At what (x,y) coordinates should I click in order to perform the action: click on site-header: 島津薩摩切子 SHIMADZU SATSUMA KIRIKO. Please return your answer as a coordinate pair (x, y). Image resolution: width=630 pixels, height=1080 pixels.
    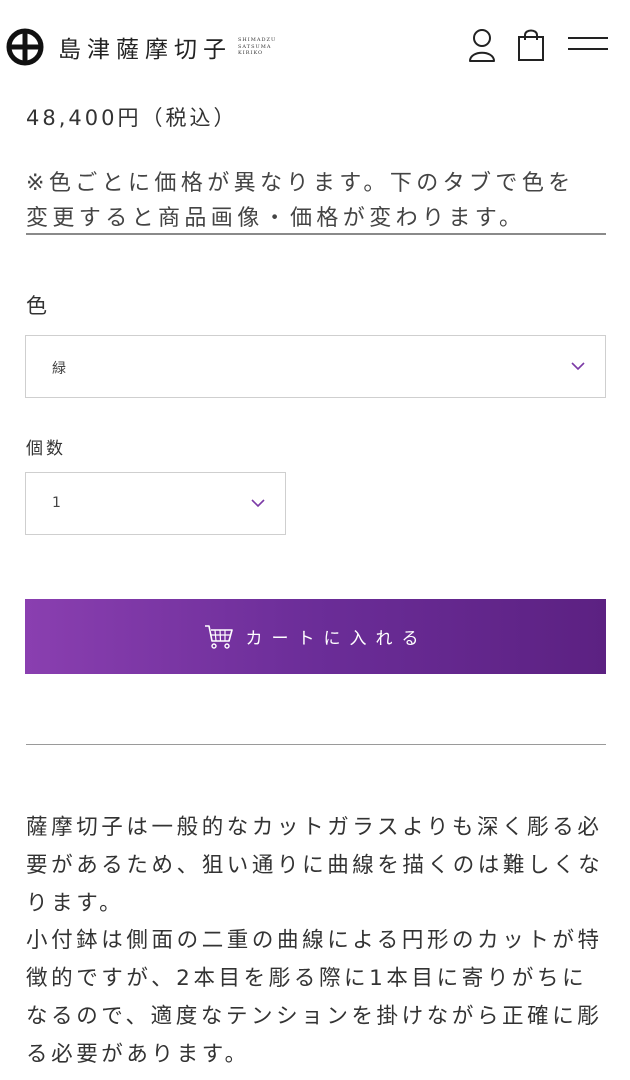
    Looking at the image, I should click on (315, 45).